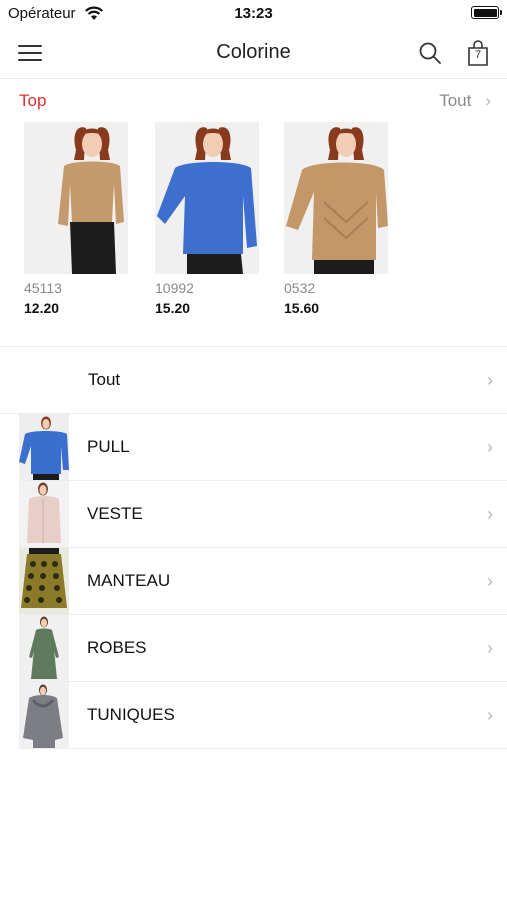 The width and height of the screenshot is (507, 900). I want to click on battery-icon, so click(486, 12).